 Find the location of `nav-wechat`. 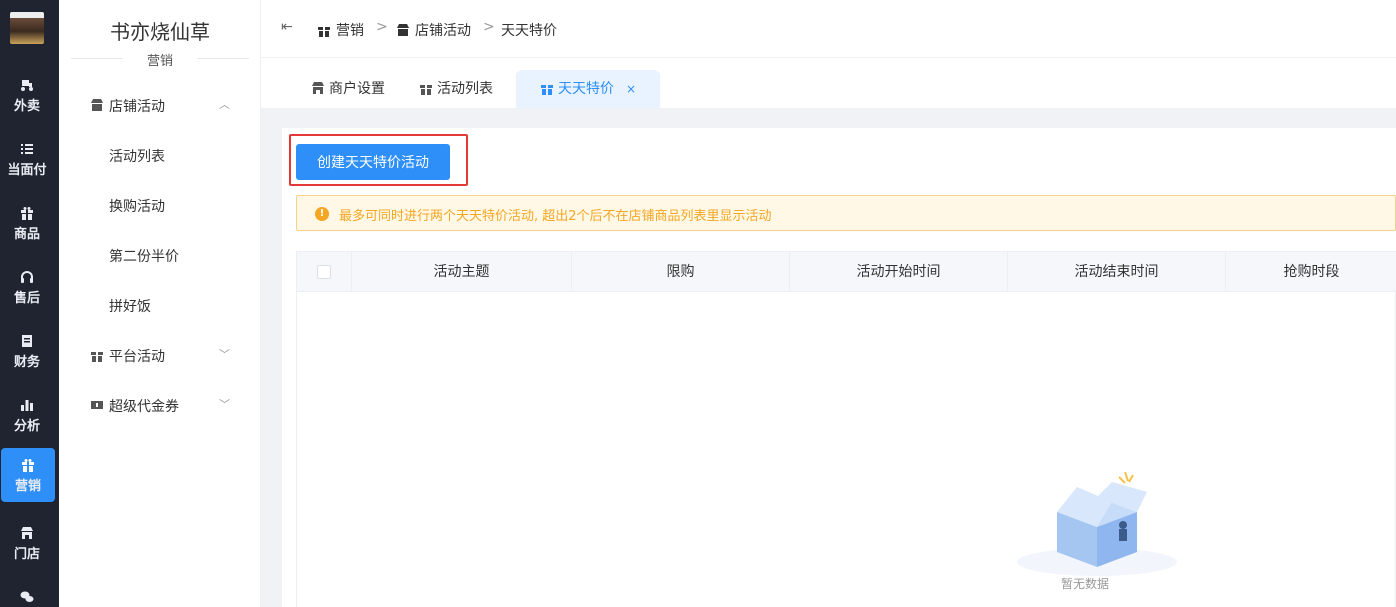

nav-wechat is located at coordinates (27, 593).